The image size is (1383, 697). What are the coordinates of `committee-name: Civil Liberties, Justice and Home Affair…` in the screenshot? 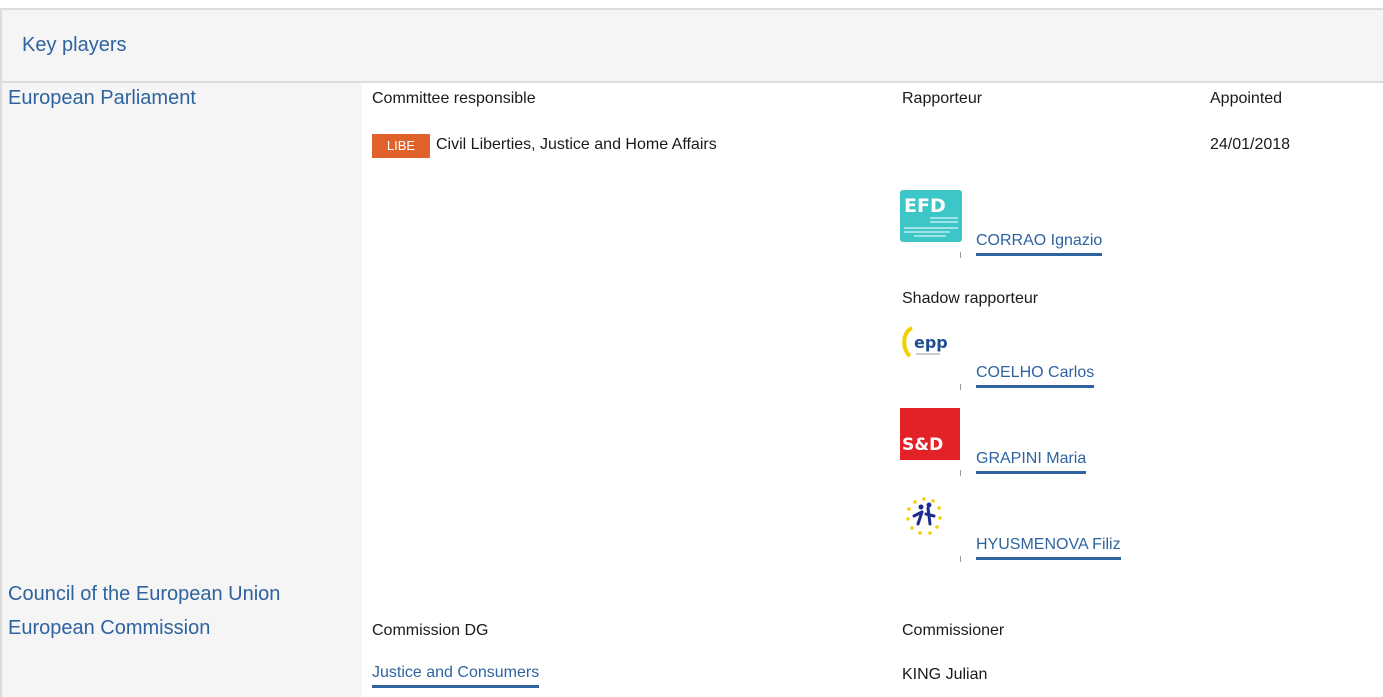 It's located at (576, 144).